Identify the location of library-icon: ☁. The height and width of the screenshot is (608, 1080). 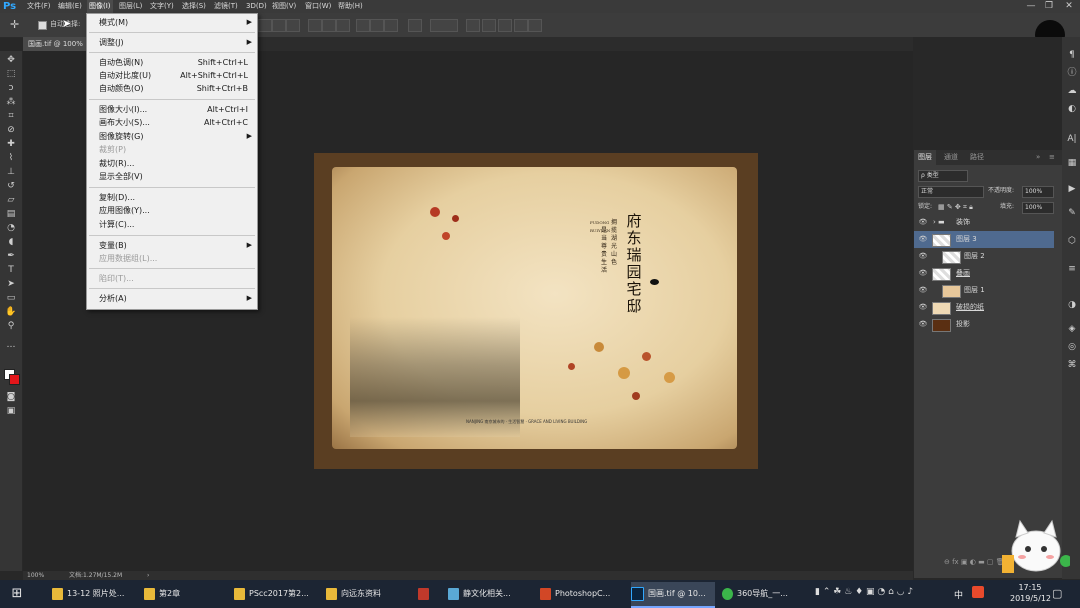
(1072, 91).